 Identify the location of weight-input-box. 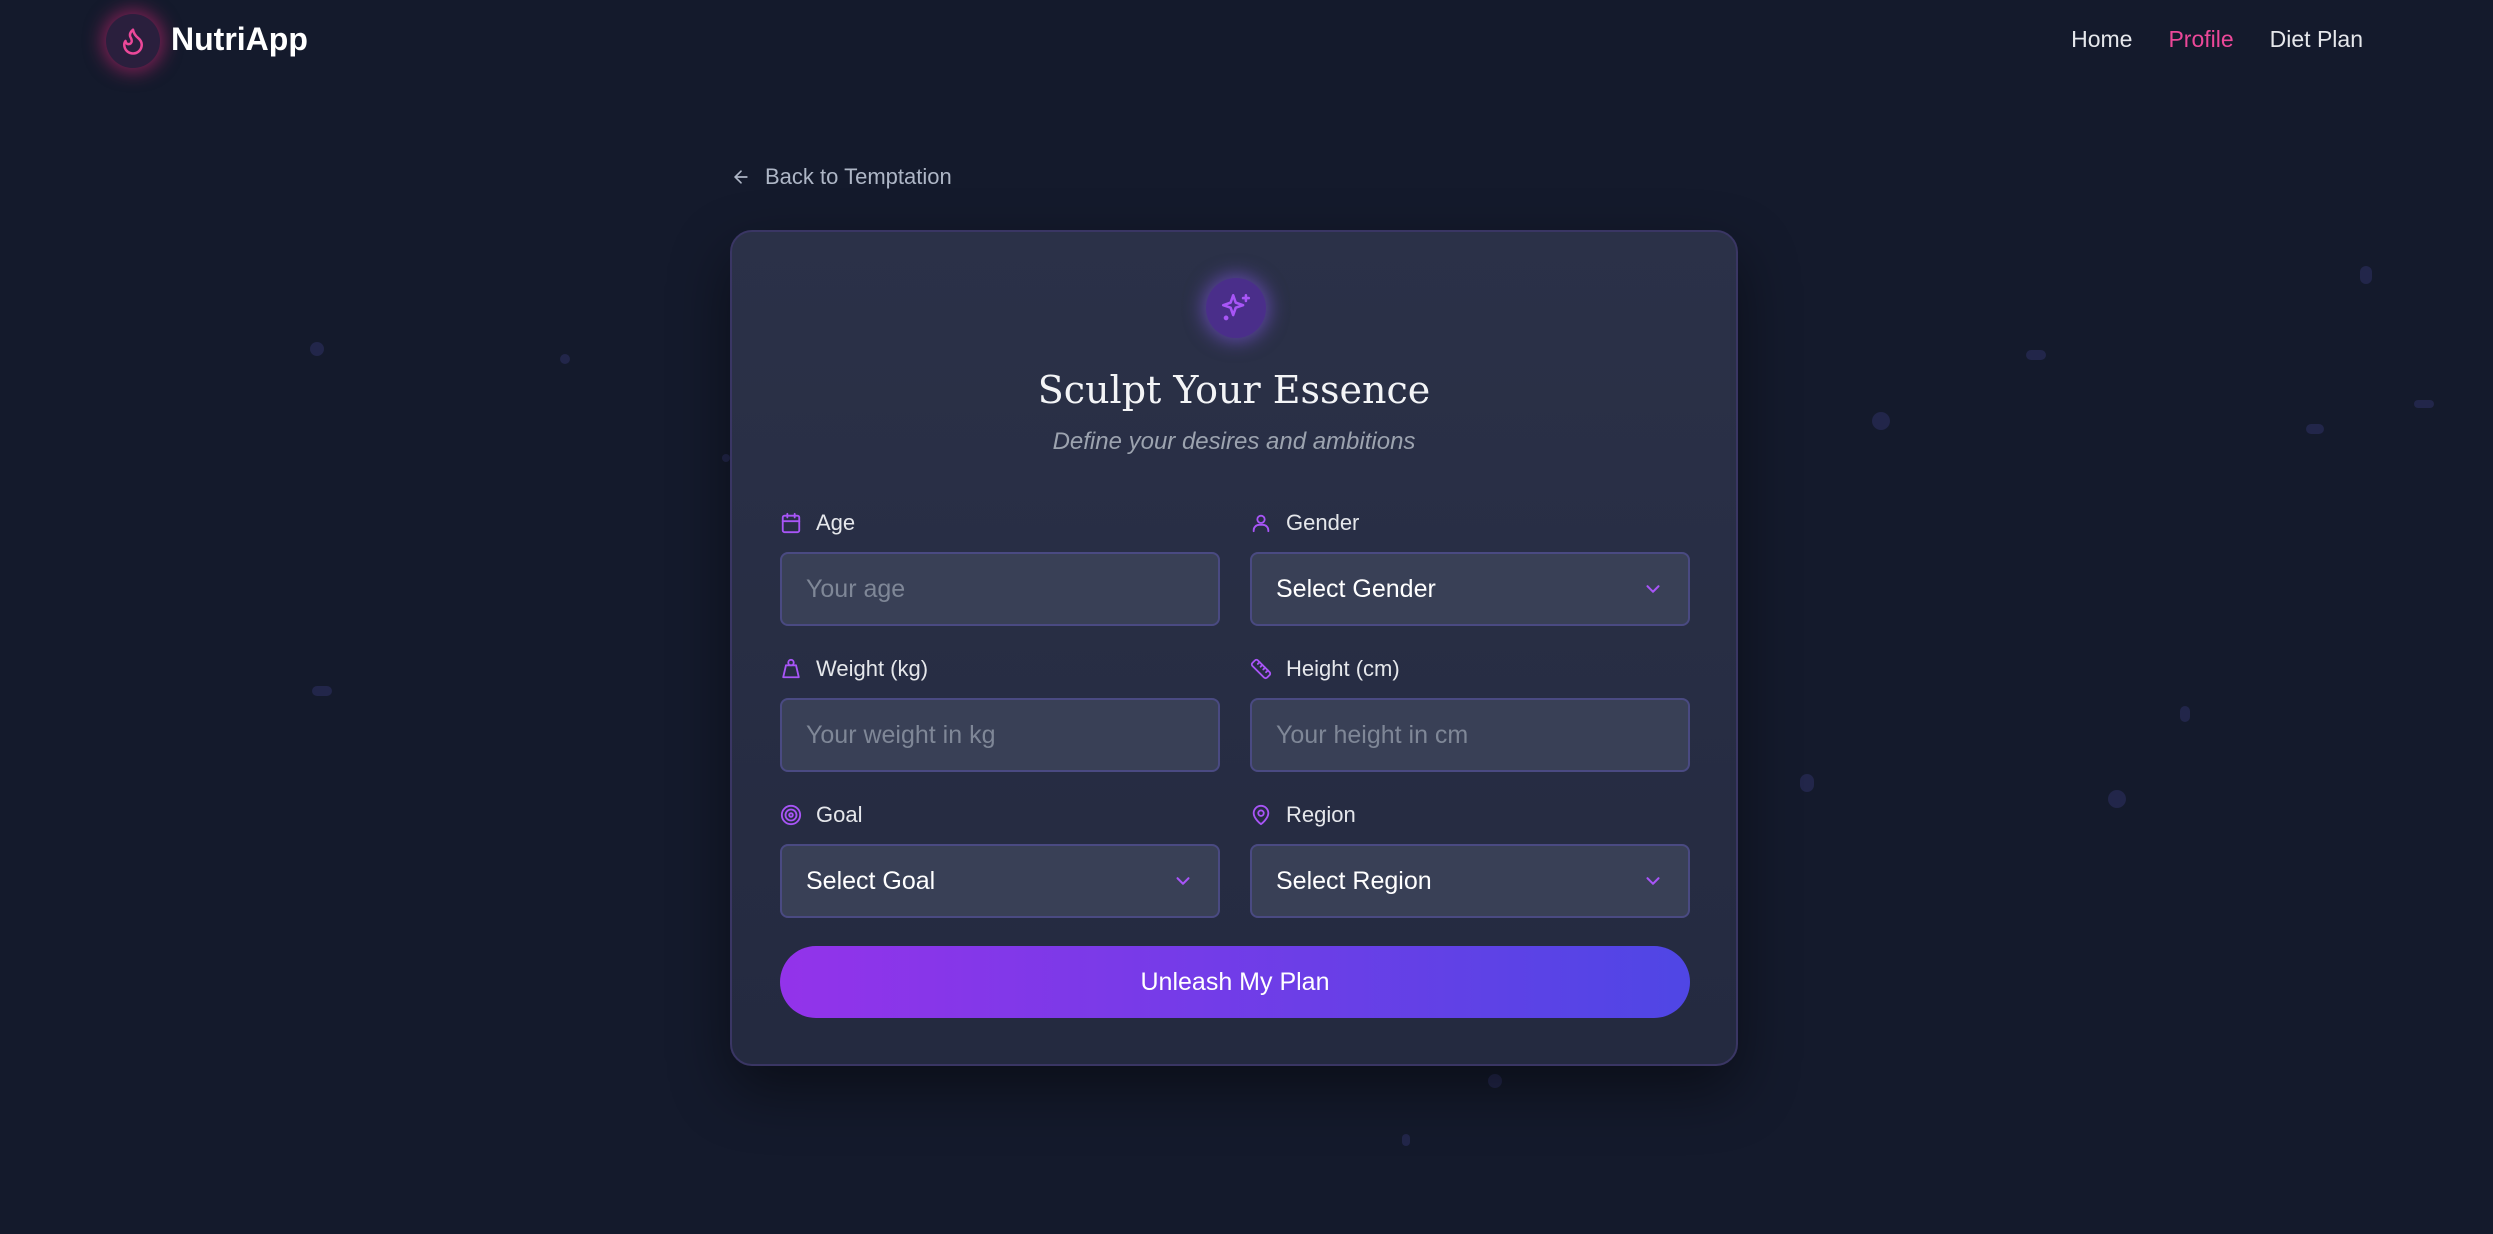
(1000, 735).